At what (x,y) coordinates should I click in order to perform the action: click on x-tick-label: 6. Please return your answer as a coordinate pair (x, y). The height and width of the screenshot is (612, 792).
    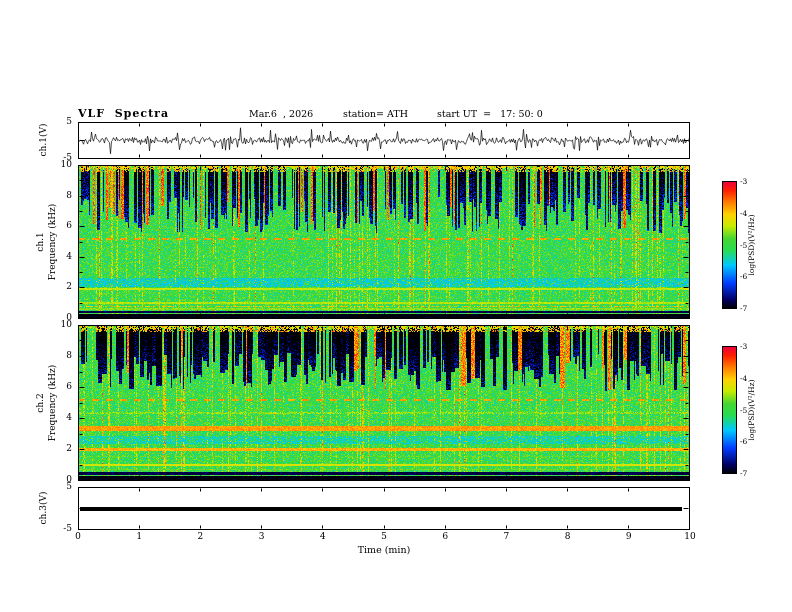
    Looking at the image, I should click on (445, 537).